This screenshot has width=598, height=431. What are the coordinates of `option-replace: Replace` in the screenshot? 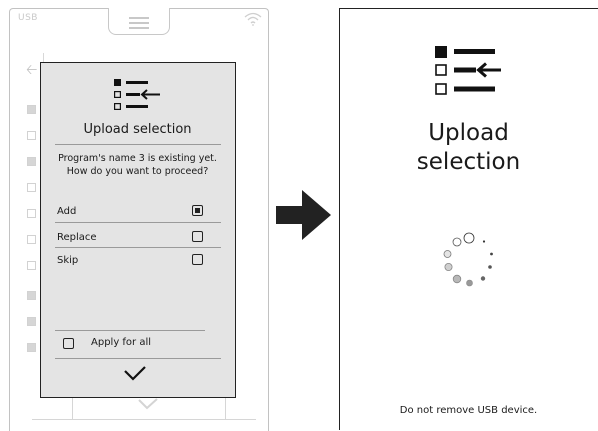 It's located at (130, 238).